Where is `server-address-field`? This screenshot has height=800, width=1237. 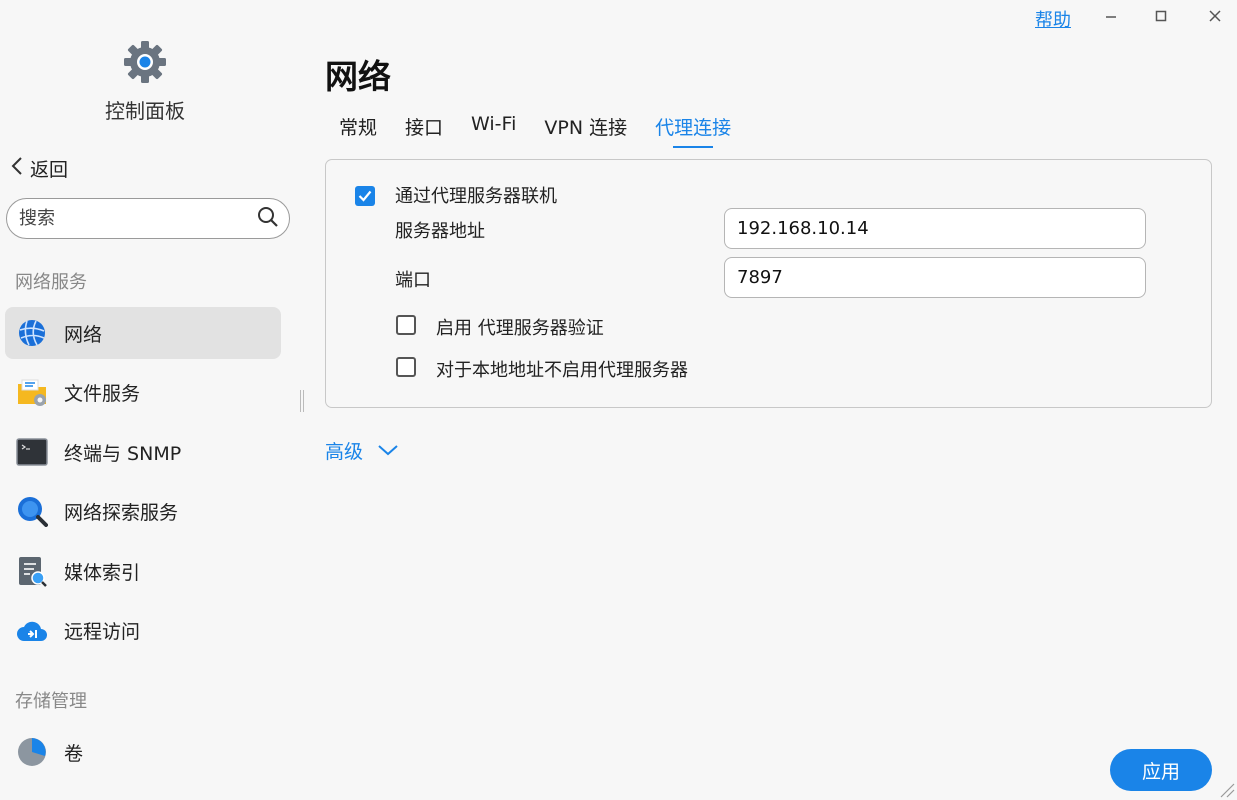 server-address-field is located at coordinates (935, 228).